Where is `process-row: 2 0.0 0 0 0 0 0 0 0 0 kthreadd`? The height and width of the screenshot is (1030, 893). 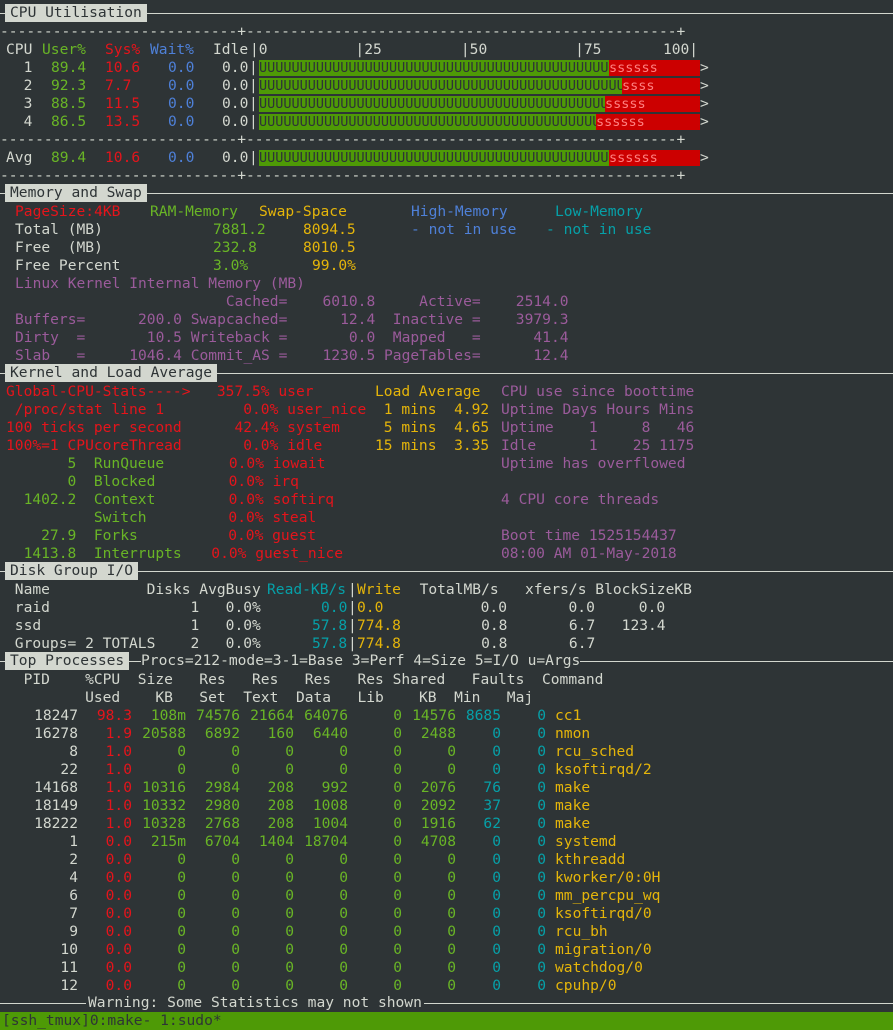 process-row: 2 0.0 0 0 0 0 0 0 0 0 kthreadd is located at coordinates (446, 860).